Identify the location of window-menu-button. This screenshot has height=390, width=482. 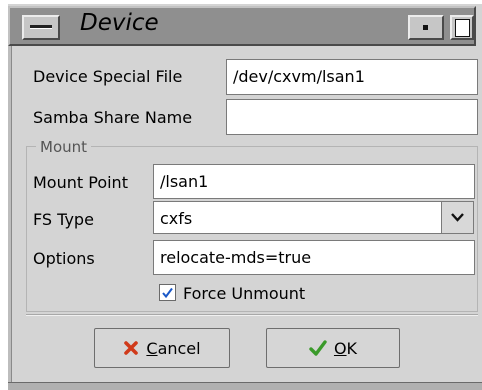
(41, 27).